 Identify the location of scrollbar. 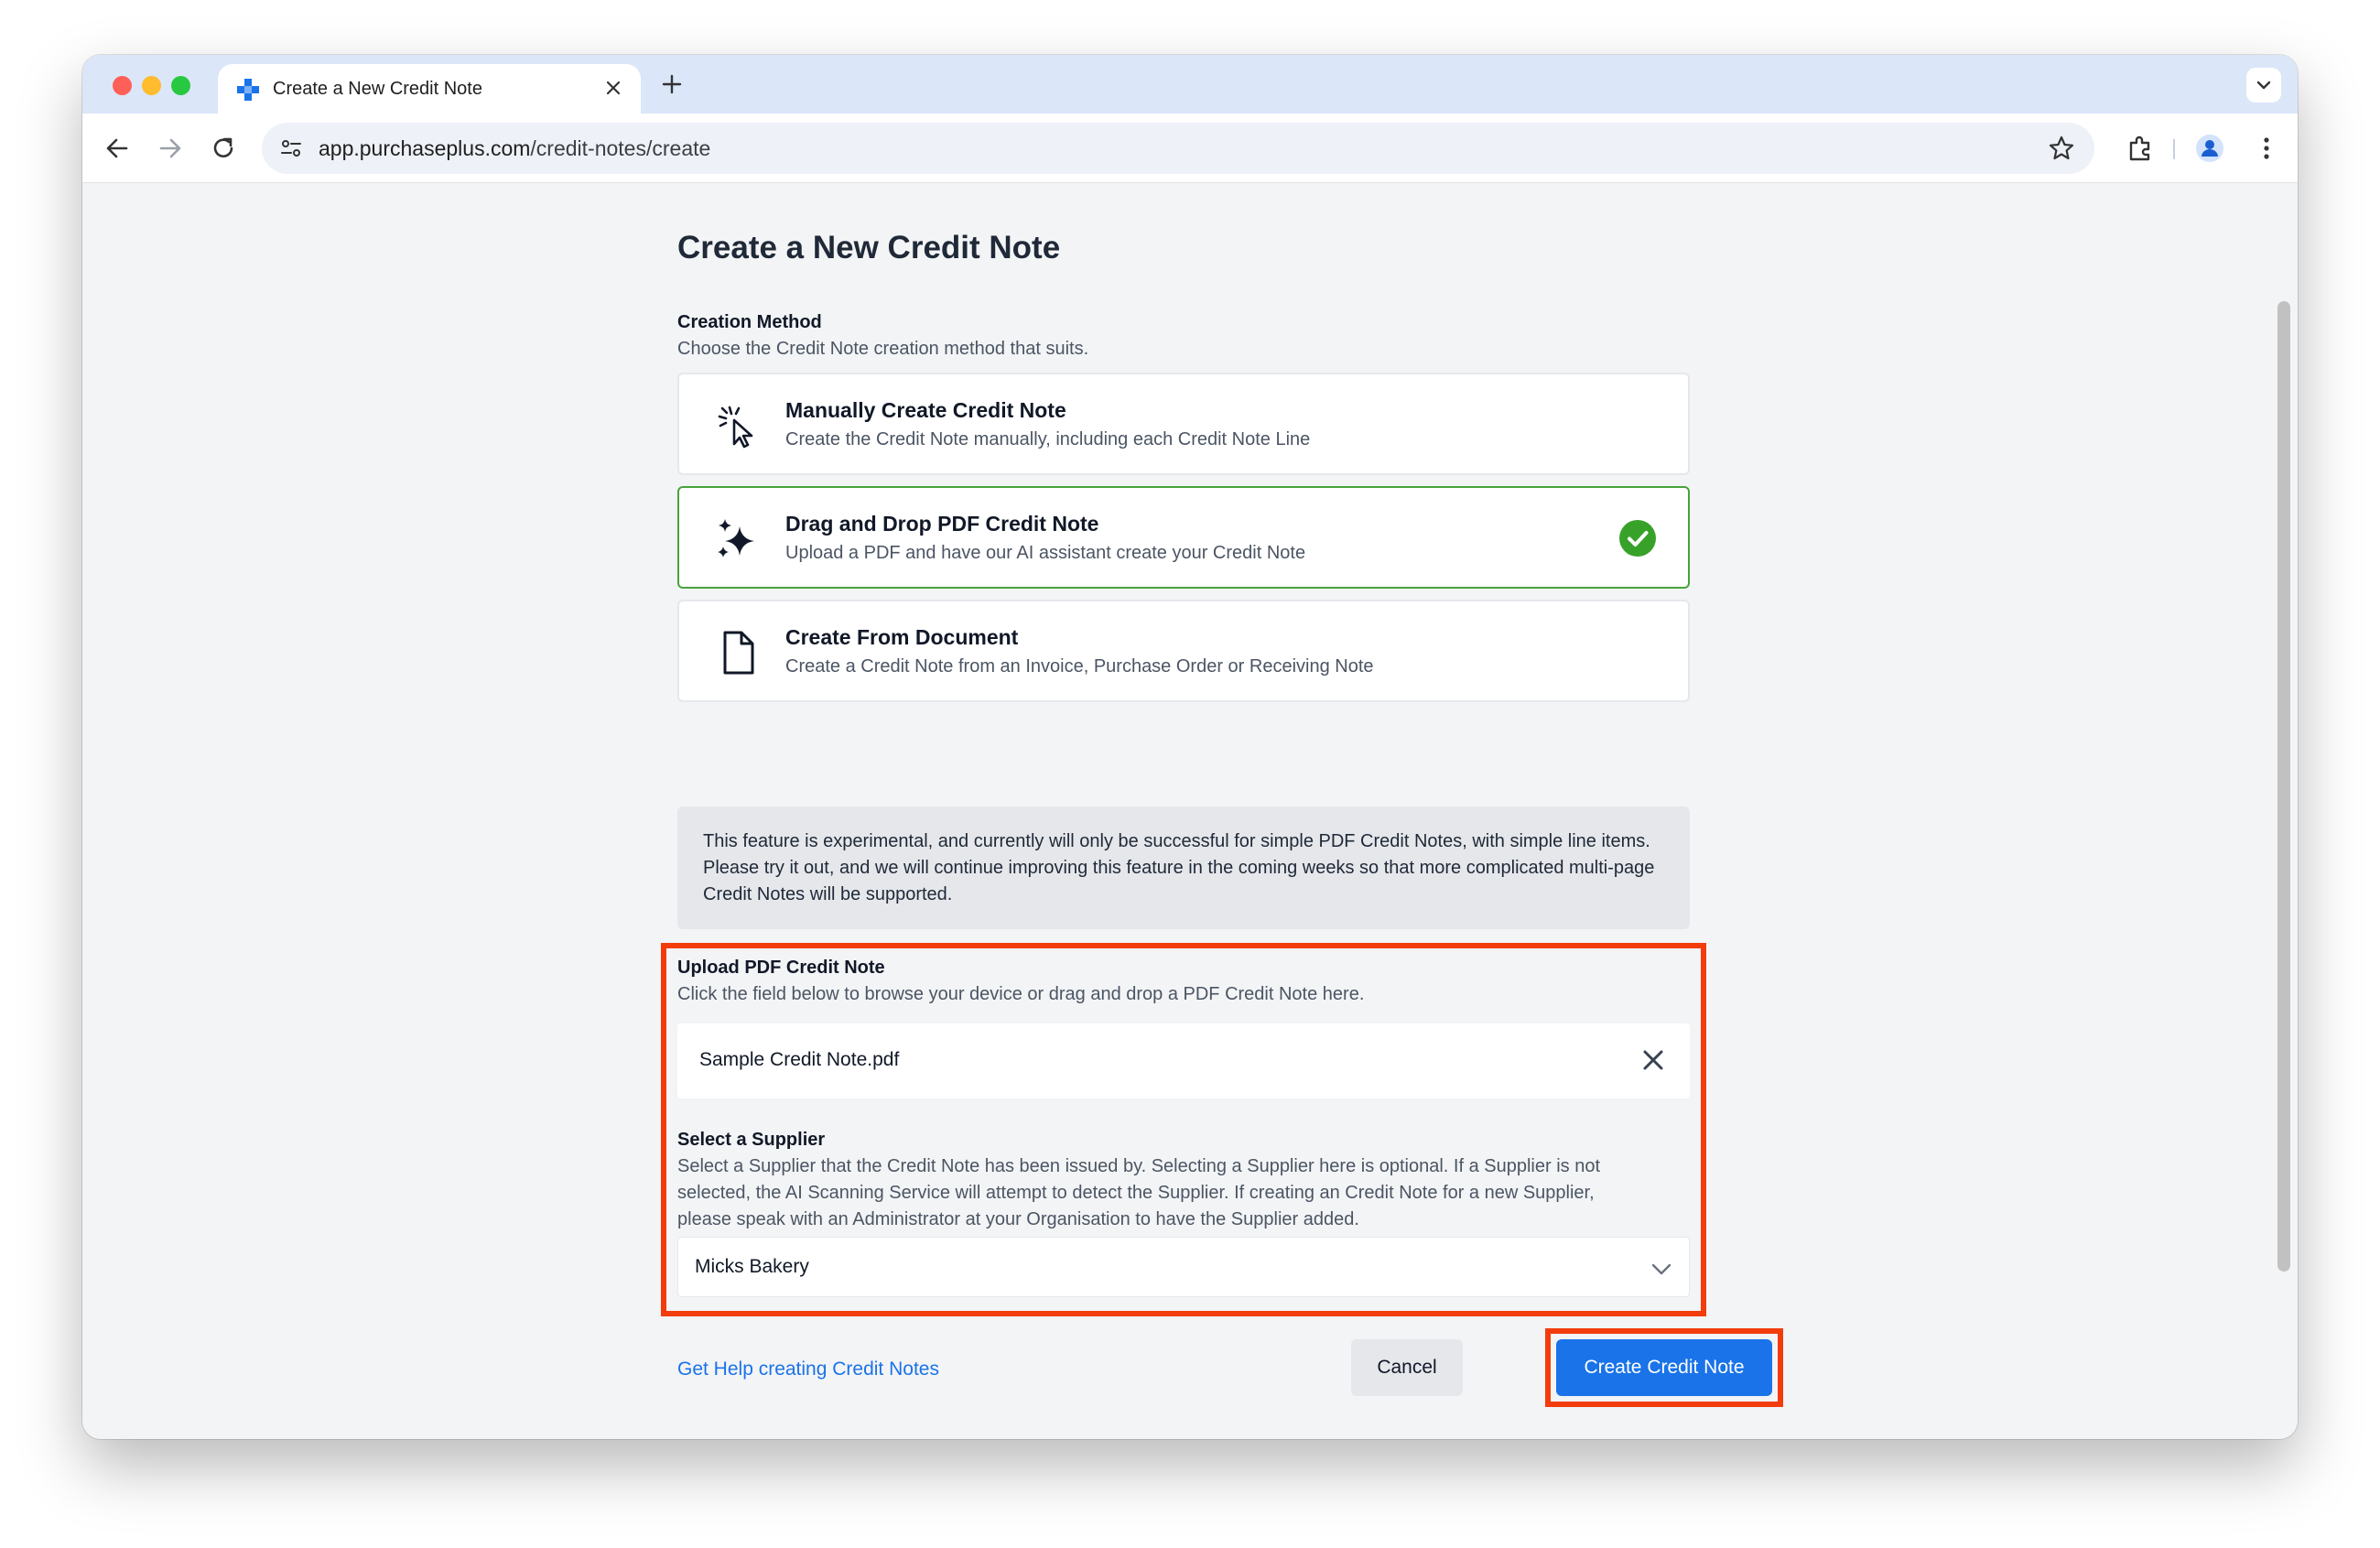
(2283, 787).